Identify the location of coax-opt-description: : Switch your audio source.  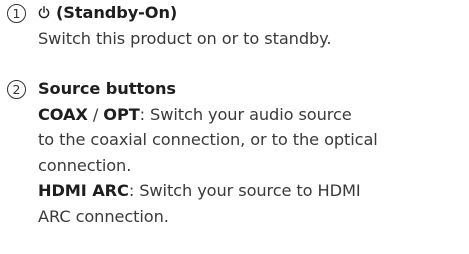
(245, 114).